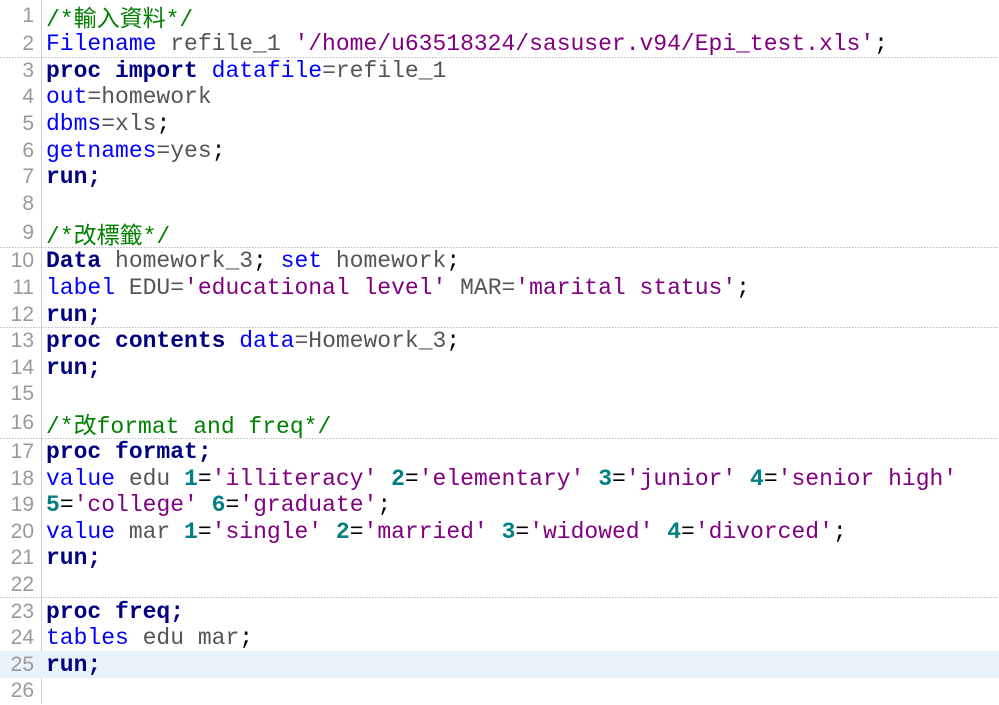 The image size is (999, 705). Describe the element at coordinates (74, 124) in the screenshot. I see `statement-keyword-token: dbms` at that location.